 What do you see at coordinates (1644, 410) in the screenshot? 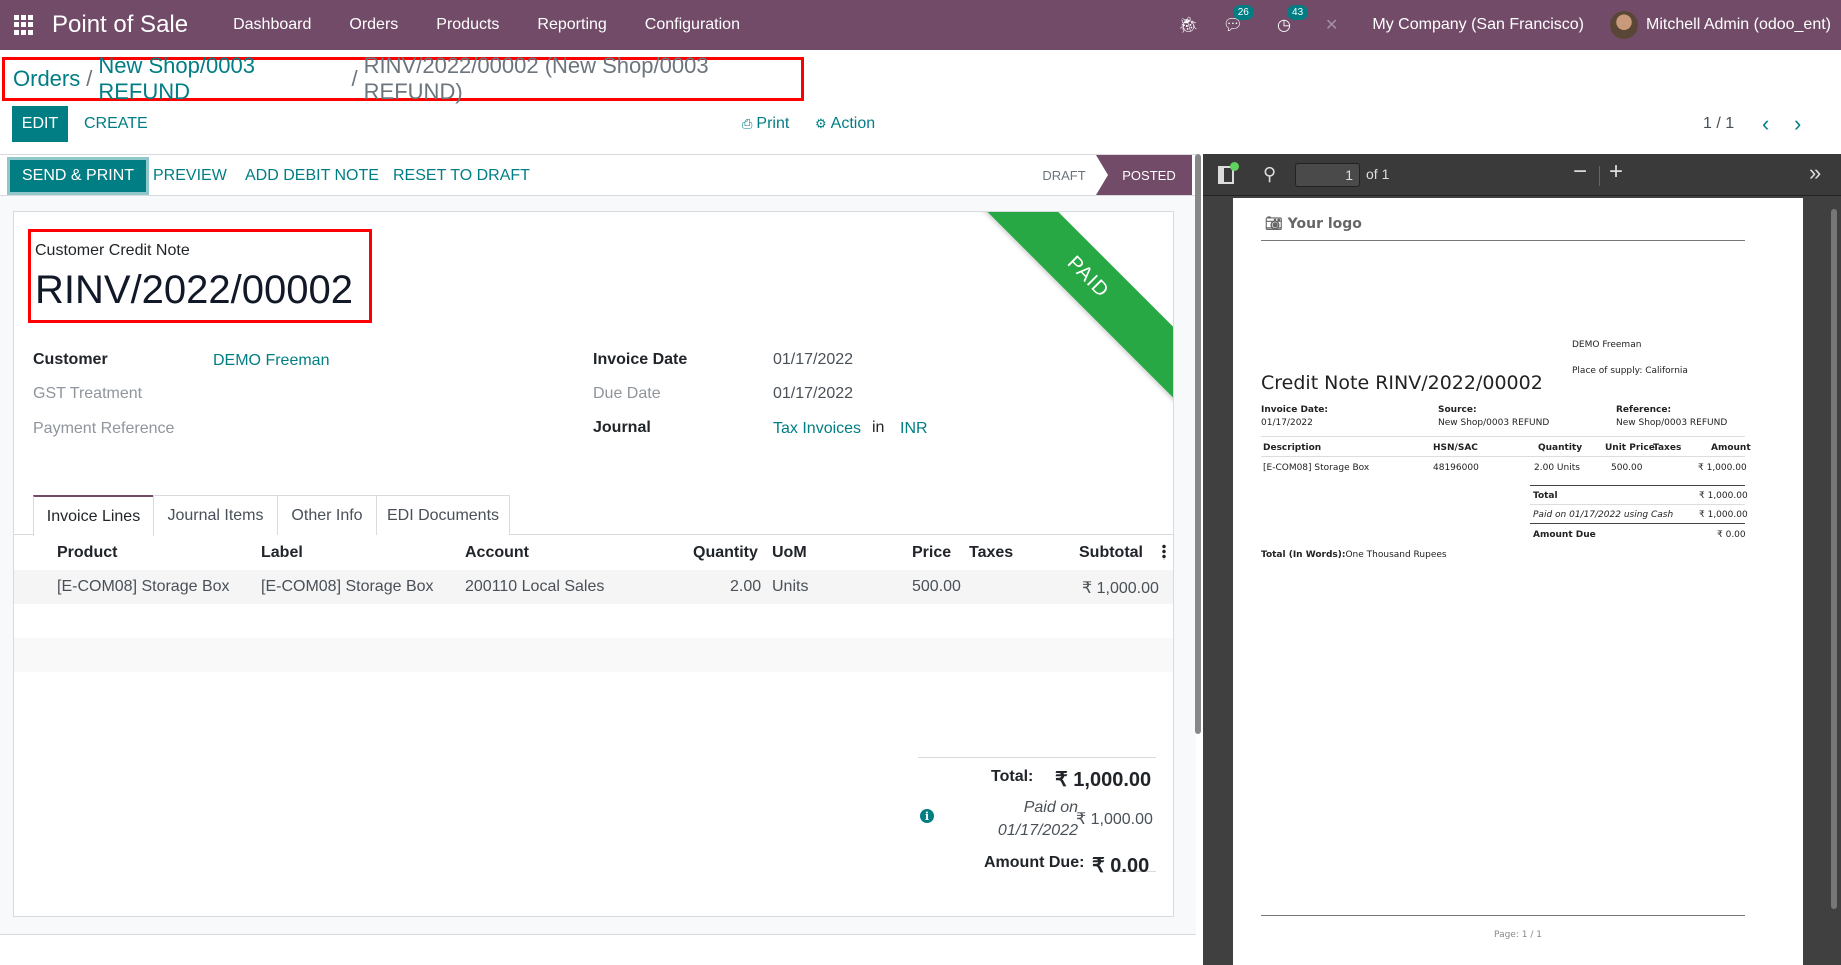
I see `pdf-info-label: Reference:` at bounding box center [1644, 410].